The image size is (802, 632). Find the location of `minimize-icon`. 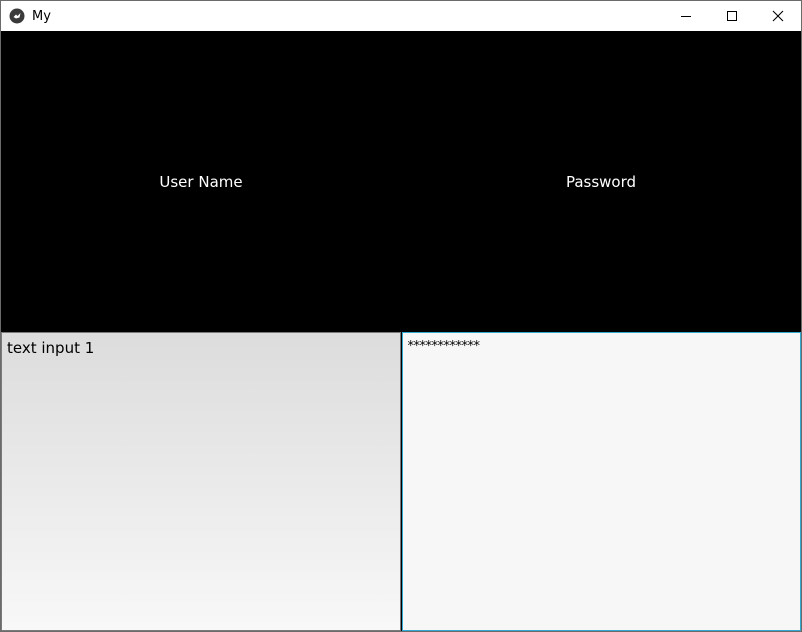

minimize-icon is located at coordinates (686, 16).